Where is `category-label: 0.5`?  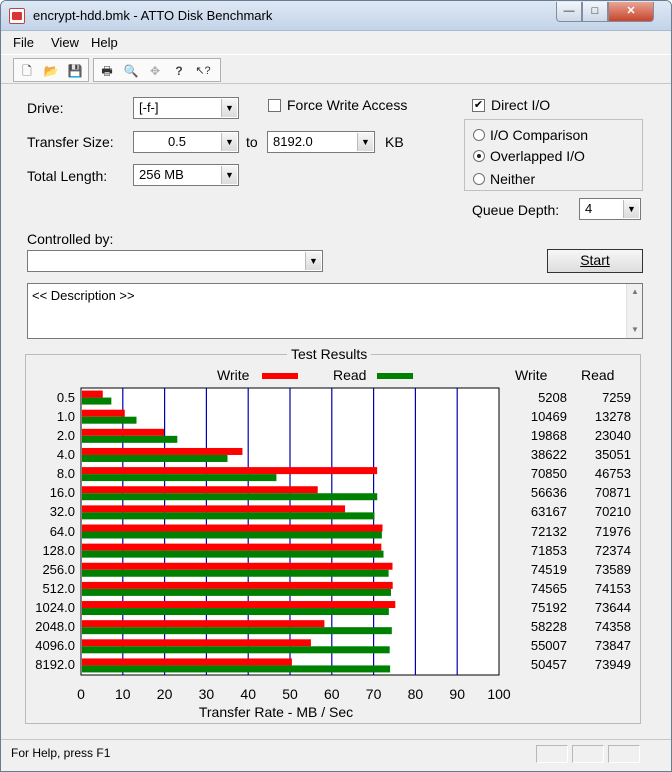
category-label: 0.5 is located at coordinates (65, 397).